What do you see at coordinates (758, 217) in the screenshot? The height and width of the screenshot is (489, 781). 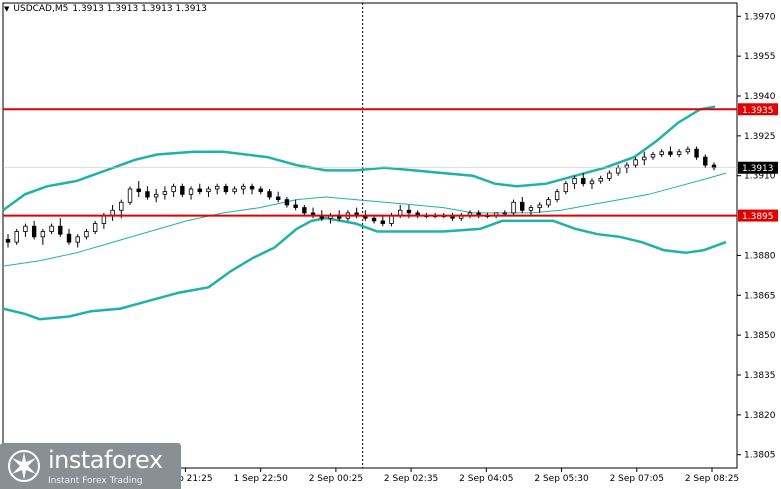 I see `level-label-text: 1.3895` at bounding box center [758, 217].